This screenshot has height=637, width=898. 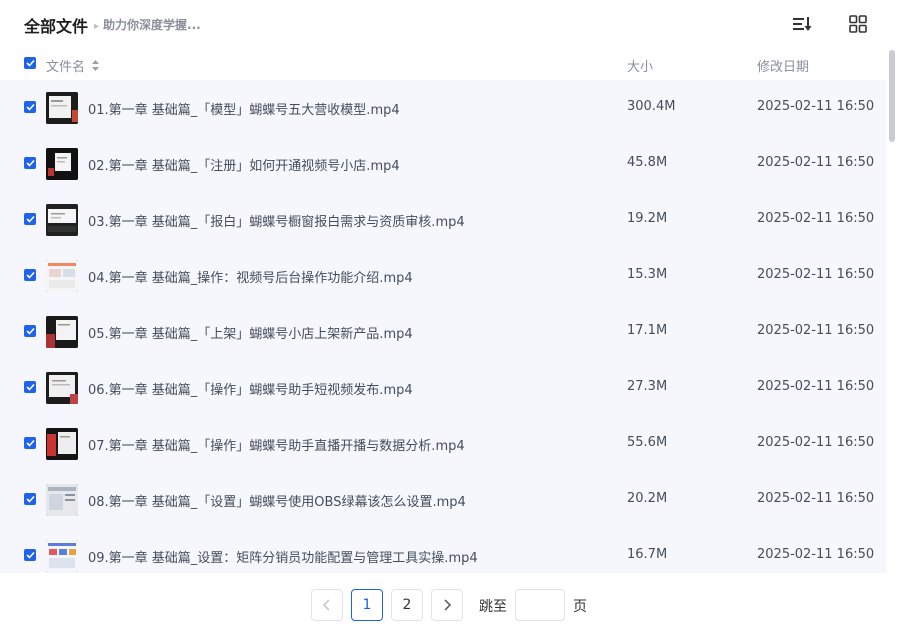 I want to click on file-name: 05.第一章 基础篇_「上架」蝴蝶号小店上架新产品.mp4, so click(x=250, y=332).